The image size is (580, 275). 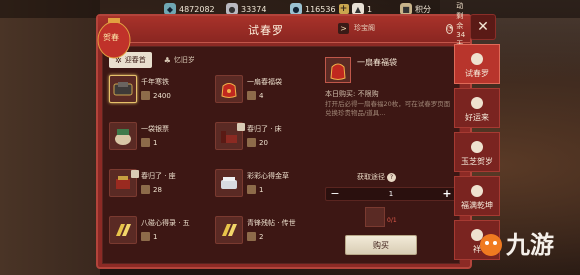 What do you see at coordinates (229, 183) in the screenshot?
I see `silver-box-icon` at bounding box center [229, 183].